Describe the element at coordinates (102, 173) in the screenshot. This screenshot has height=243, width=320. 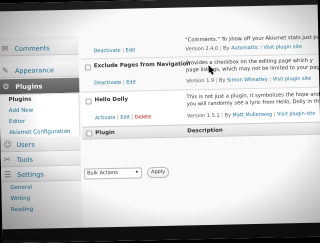
I see `bulk-actions-value: Bulk Actions` at that location.